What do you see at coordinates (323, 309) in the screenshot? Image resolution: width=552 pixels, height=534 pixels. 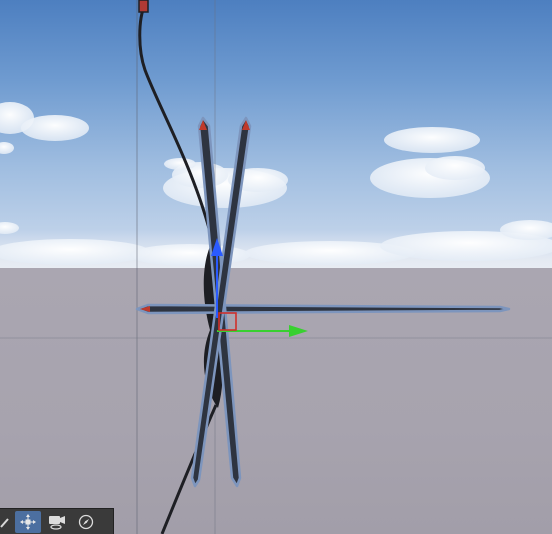 I see `bone-horizontal` at bounding box center [323, 309].